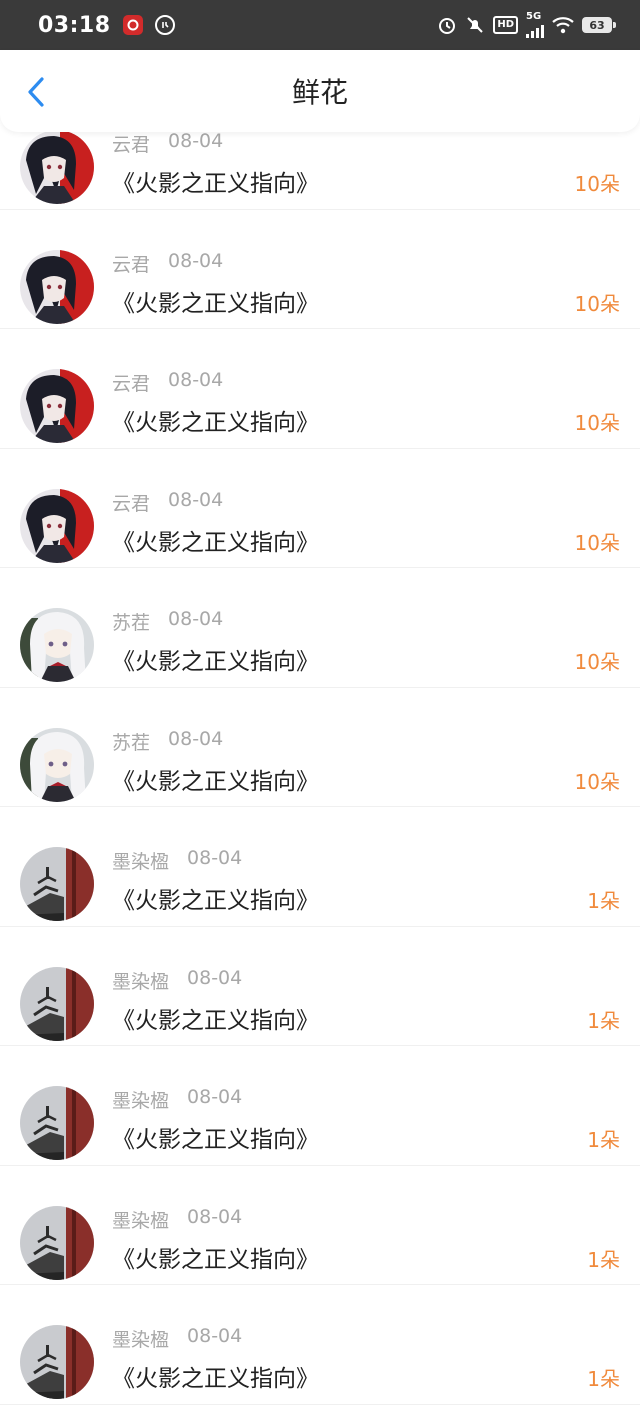 The height and width of the screenshot is (1427, 640). Describe the element at coordinates (505, 25) in the screenshot. I see `hd-icon: HD` at that location.